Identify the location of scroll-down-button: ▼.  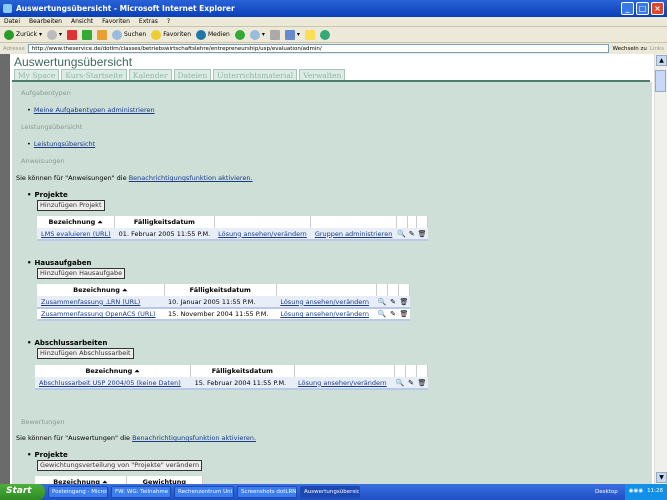
(661, 477).